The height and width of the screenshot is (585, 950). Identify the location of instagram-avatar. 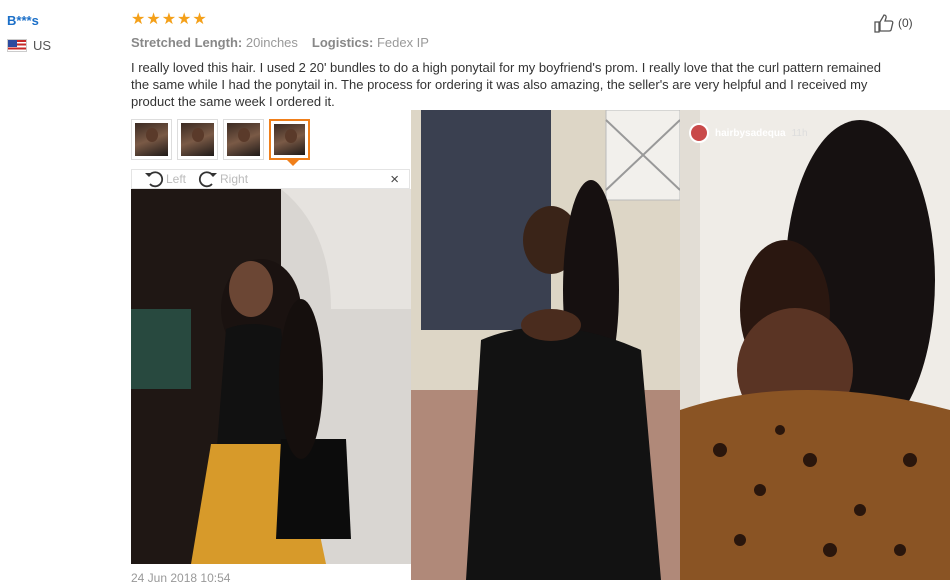
(699, 133).